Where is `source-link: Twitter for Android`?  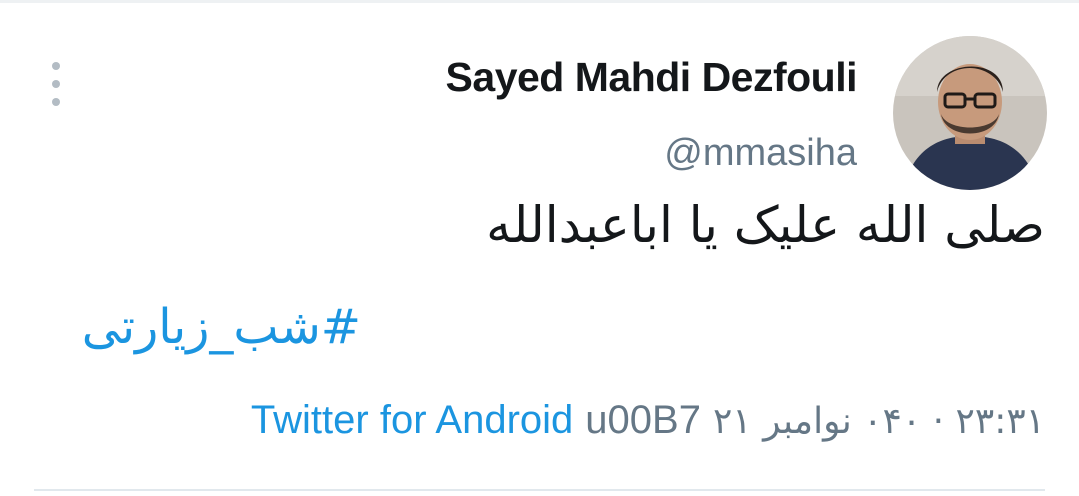
source-link: Twitter for Android is located at coordinates (412, 420).